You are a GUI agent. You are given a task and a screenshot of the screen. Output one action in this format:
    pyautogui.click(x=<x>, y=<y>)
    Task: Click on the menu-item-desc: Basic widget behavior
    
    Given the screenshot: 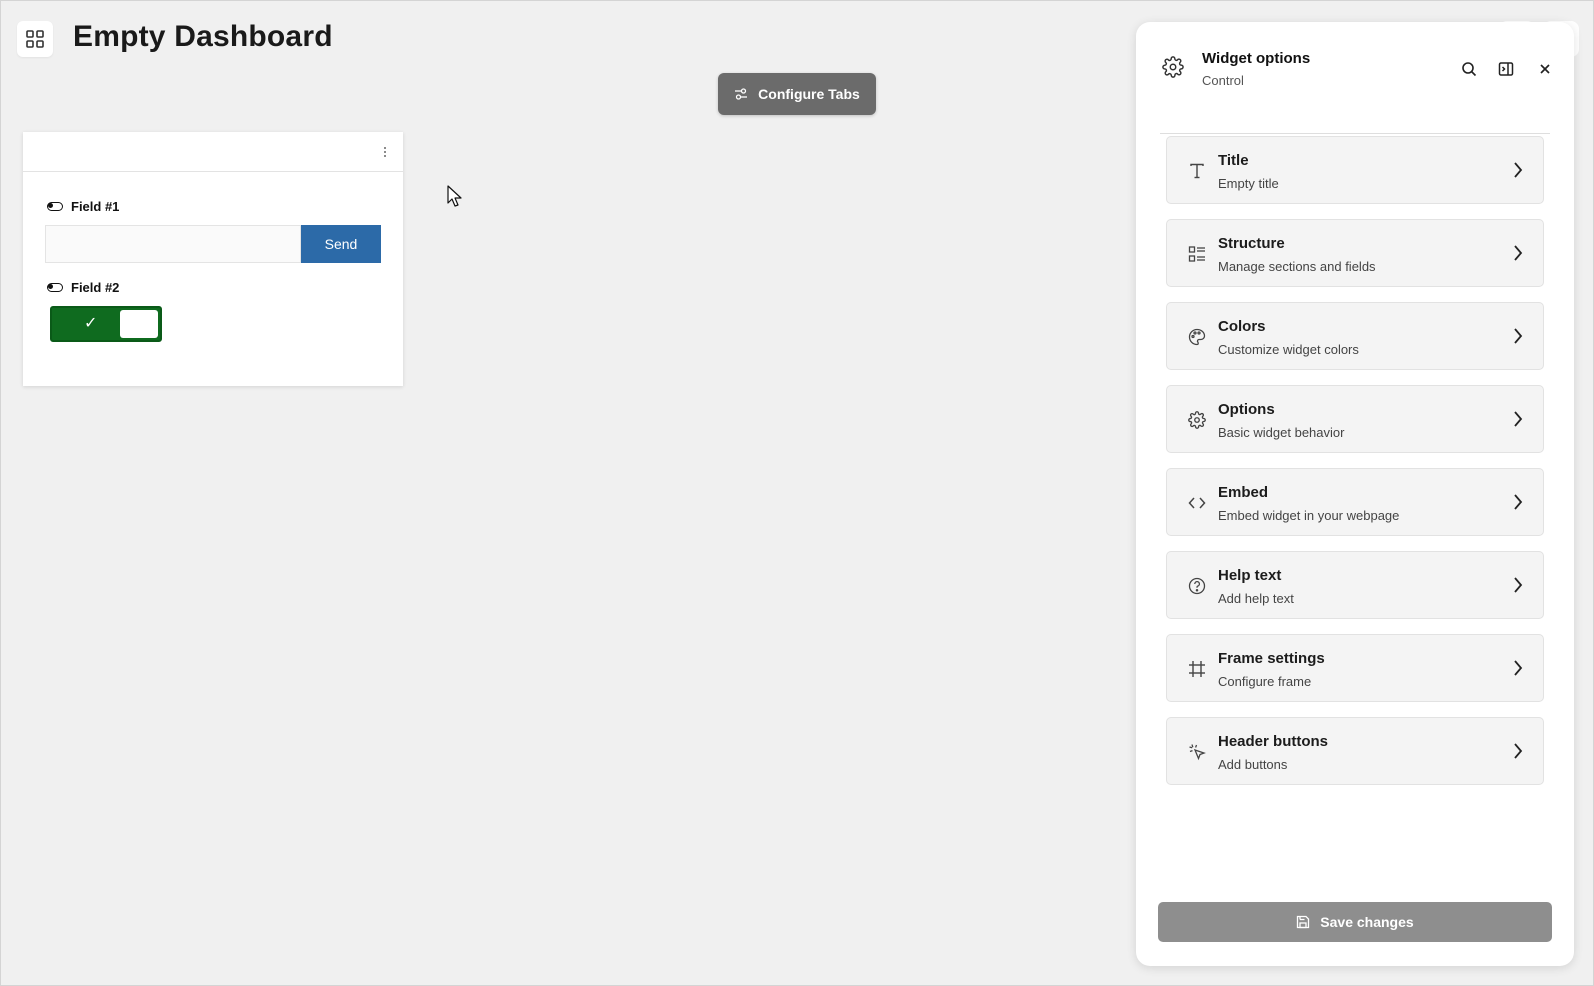 What is the action you would take?
    pyautogui.click(x=1281, y=432)
    